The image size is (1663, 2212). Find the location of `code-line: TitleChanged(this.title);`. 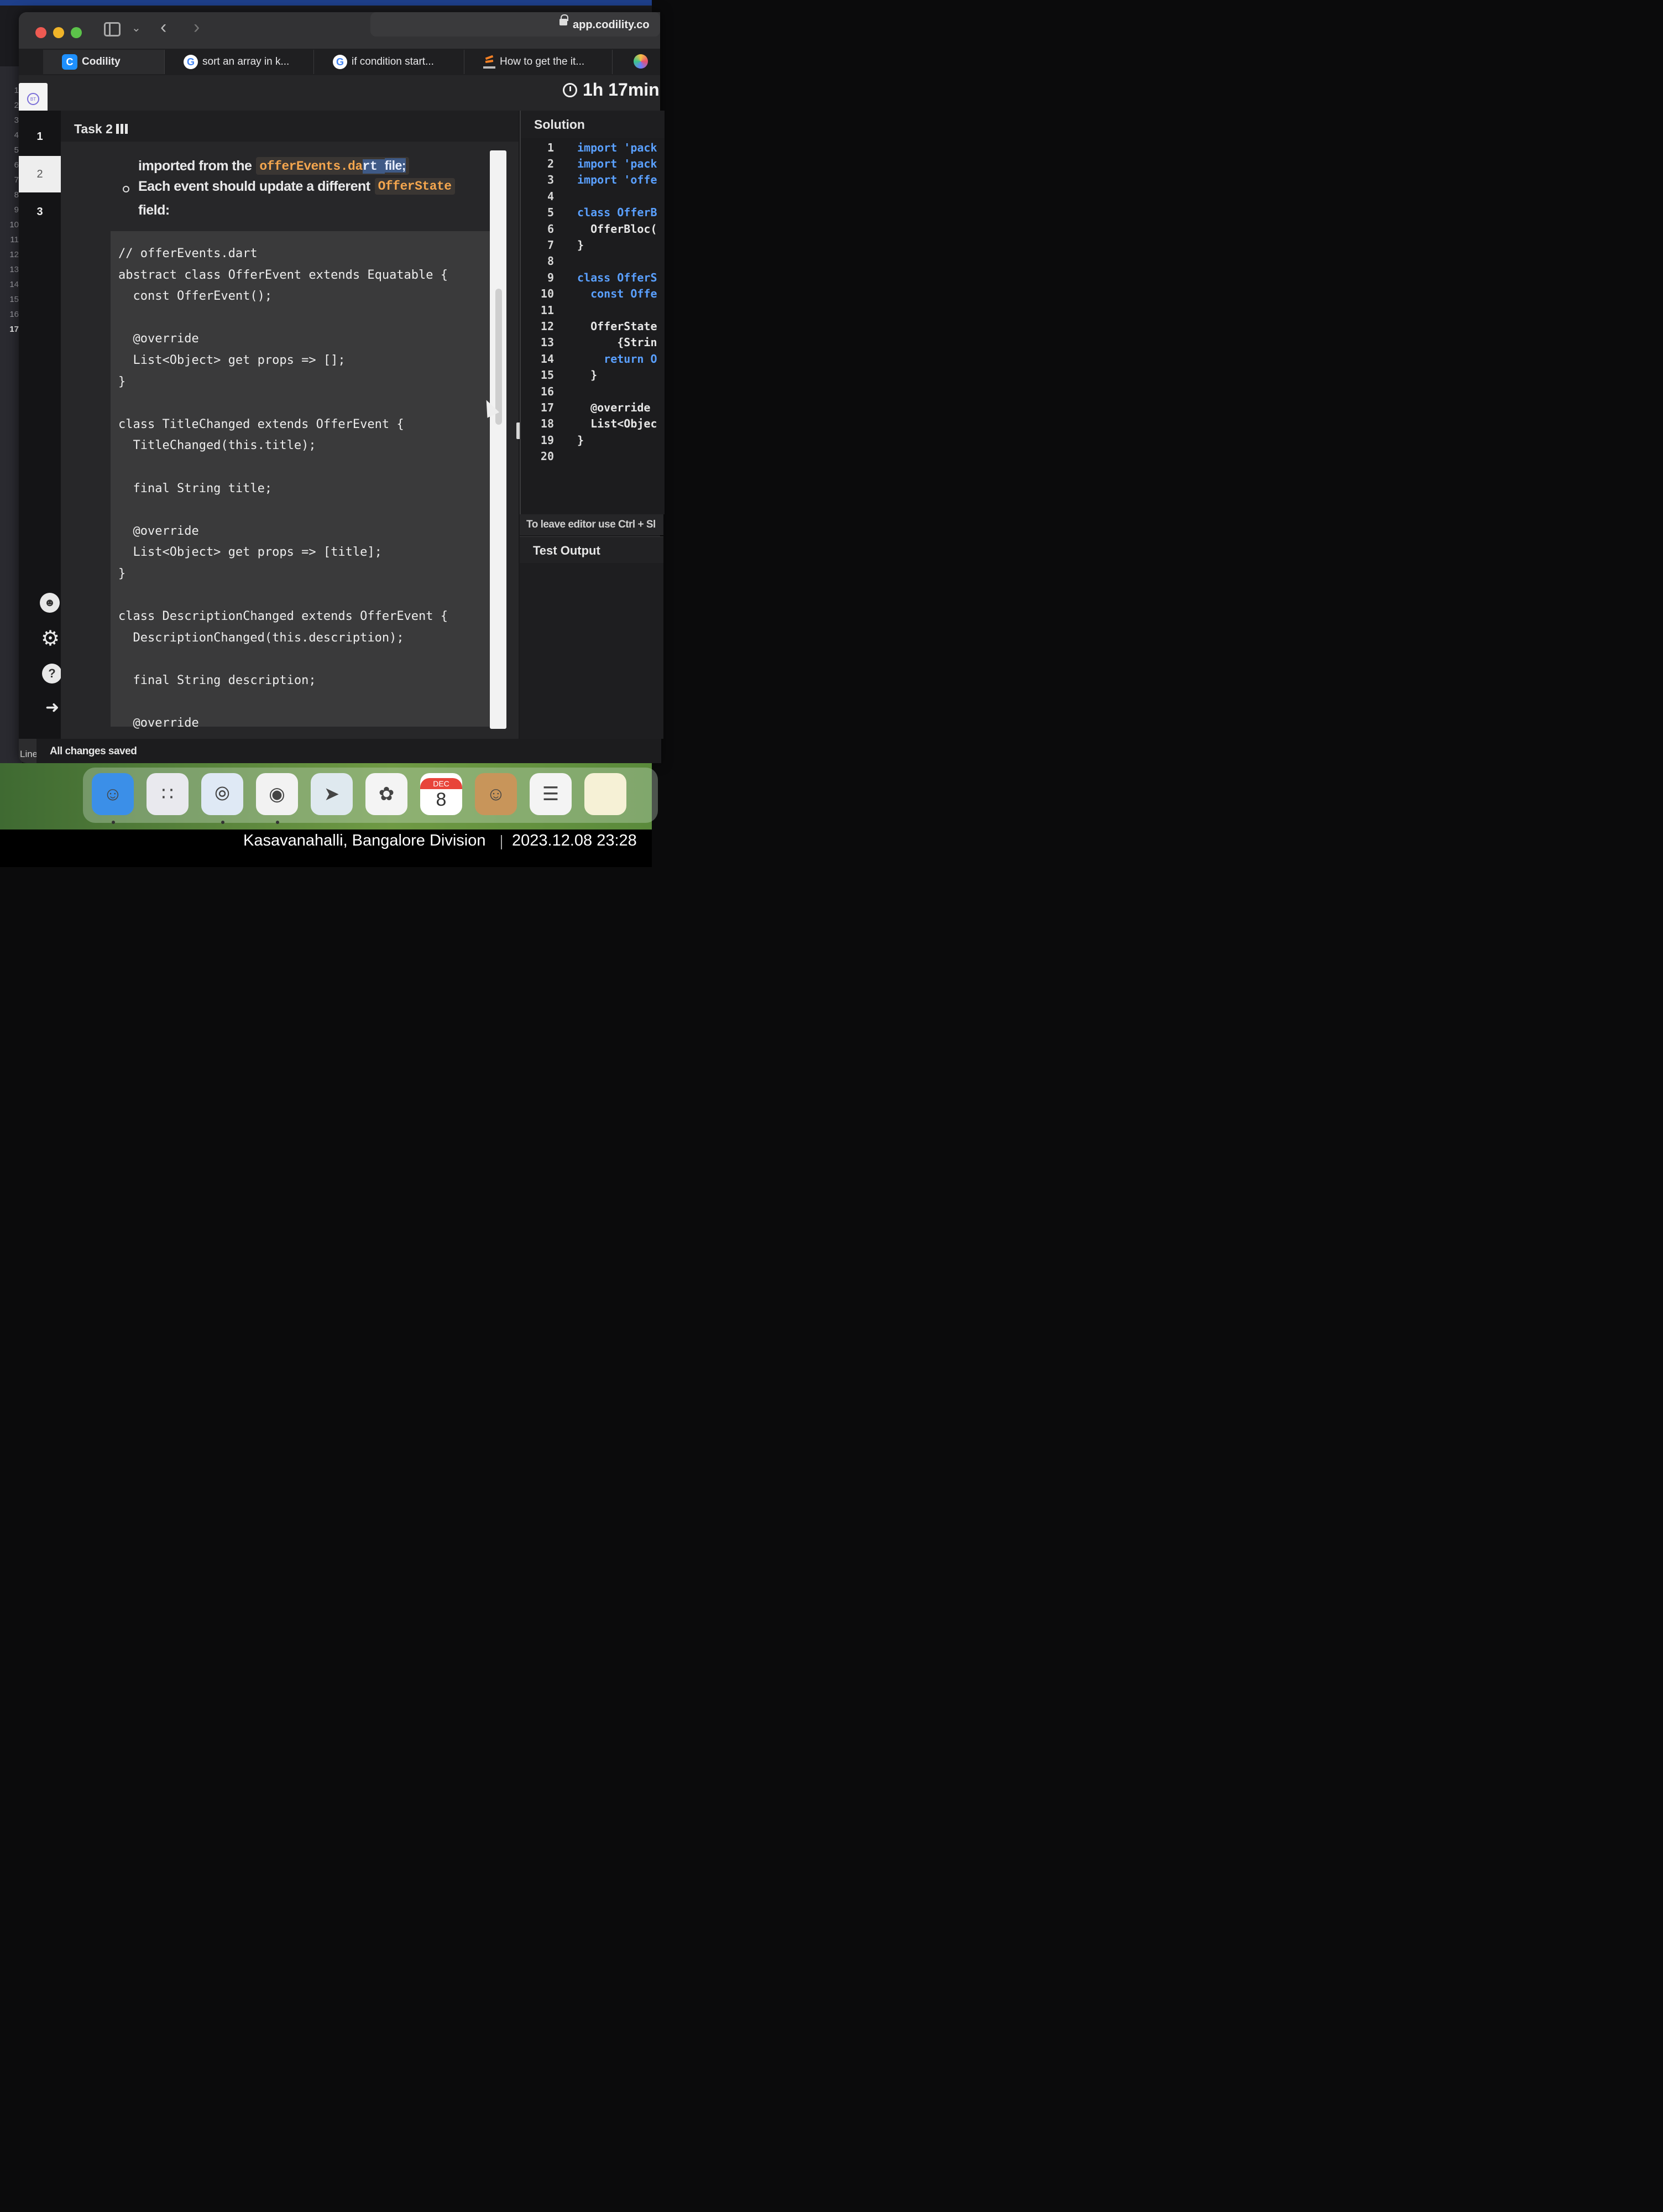

code-line: TitleChanged(this.title); is located at coordinates (217, 446).